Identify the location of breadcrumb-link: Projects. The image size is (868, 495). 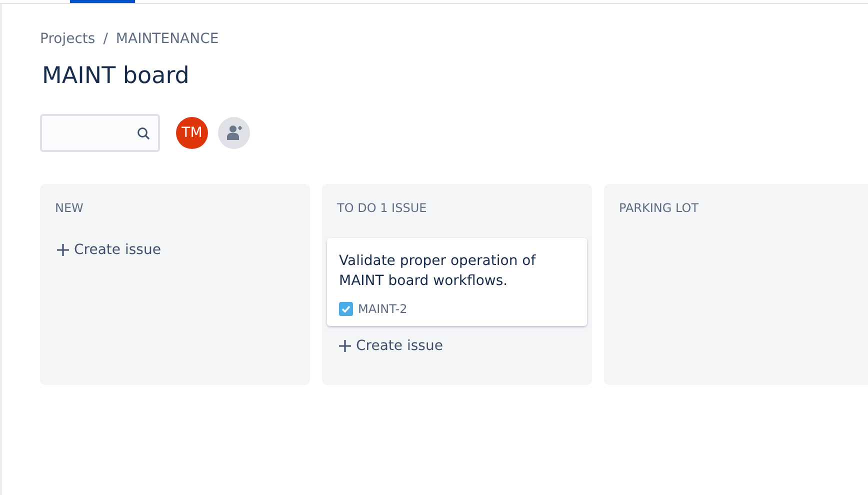
(68, 39).